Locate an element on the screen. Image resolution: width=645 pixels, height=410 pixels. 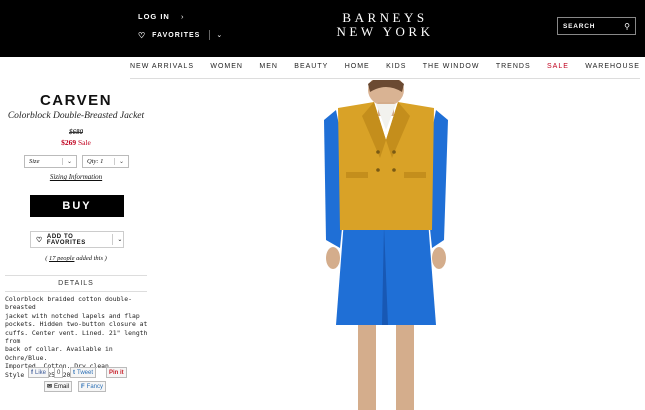
like-label: Like is located at coordinates (41, 372).